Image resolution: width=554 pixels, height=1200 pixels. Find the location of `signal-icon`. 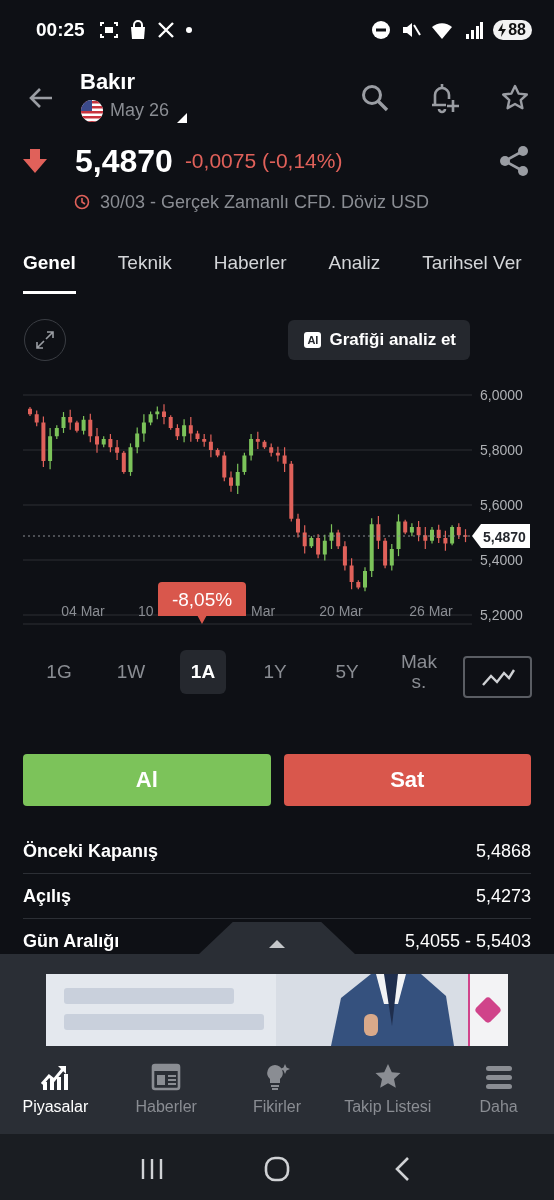

signal-icon is located at coordinates (474, 30).